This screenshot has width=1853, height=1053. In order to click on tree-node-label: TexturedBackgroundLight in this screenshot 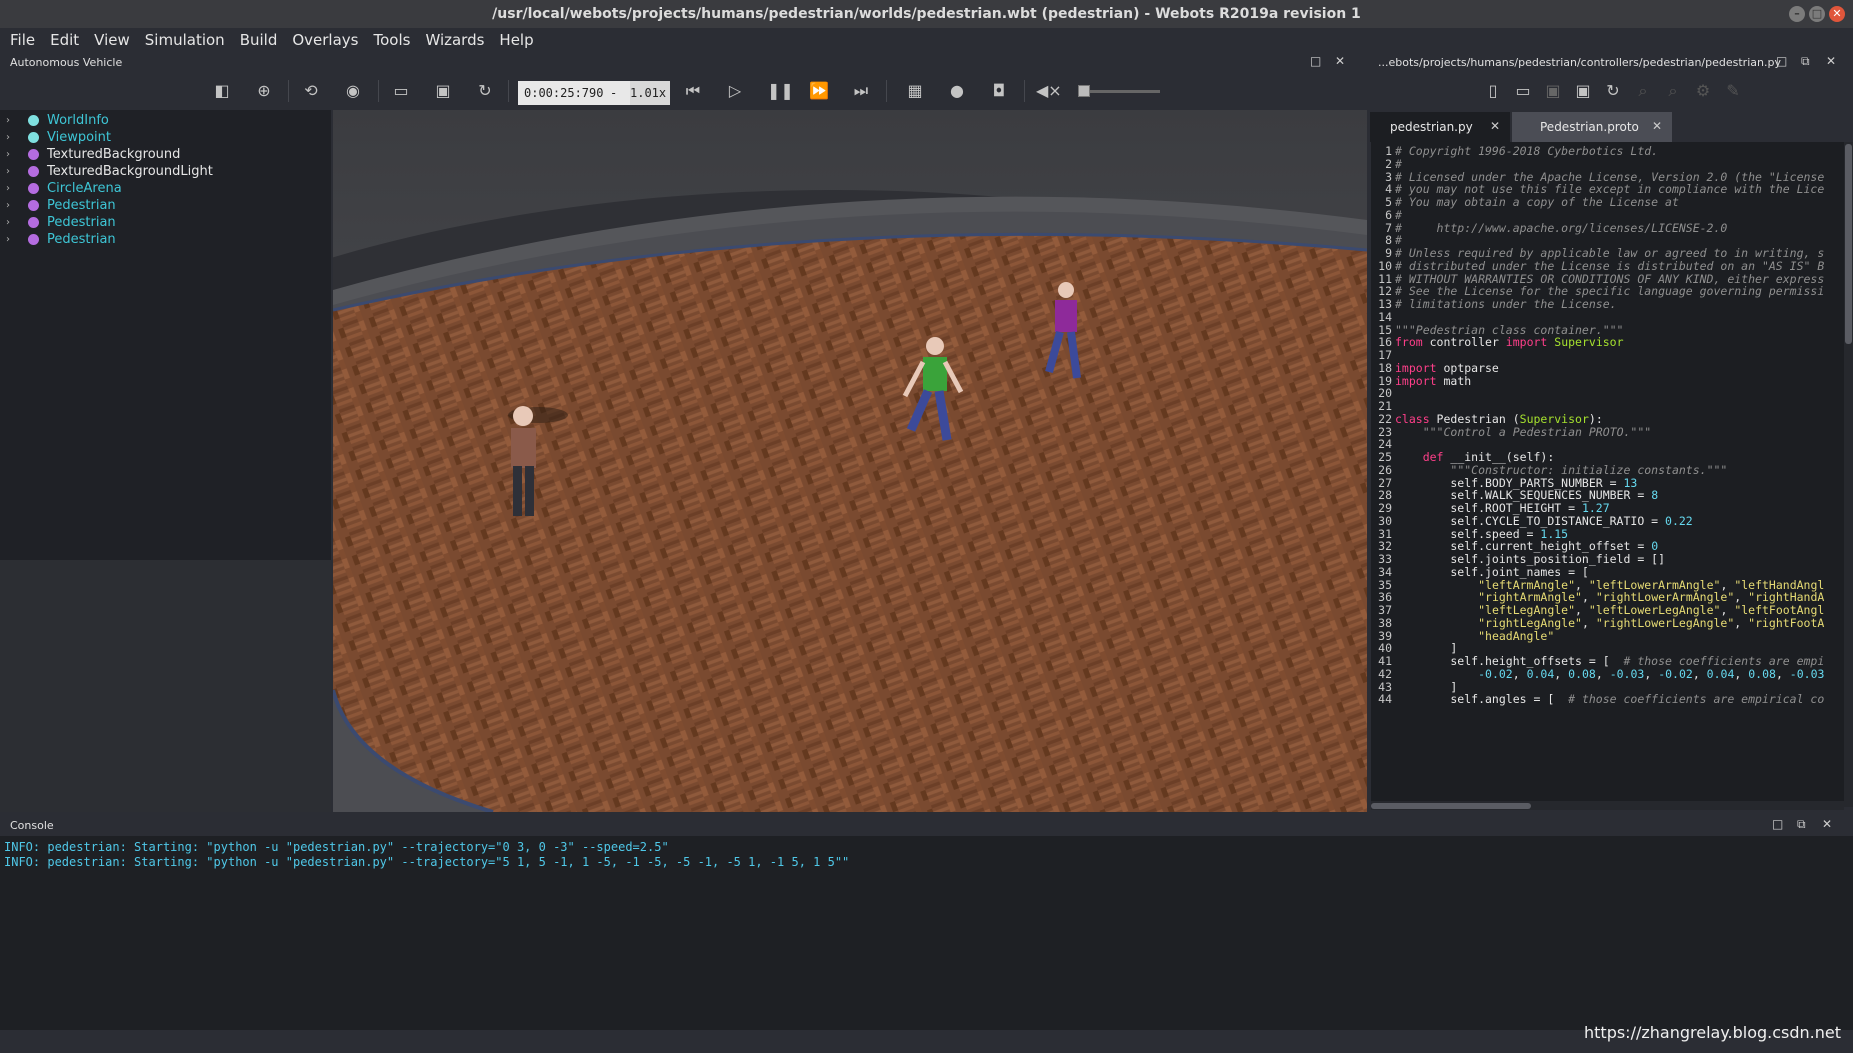, I will do `click(130, 171)`.